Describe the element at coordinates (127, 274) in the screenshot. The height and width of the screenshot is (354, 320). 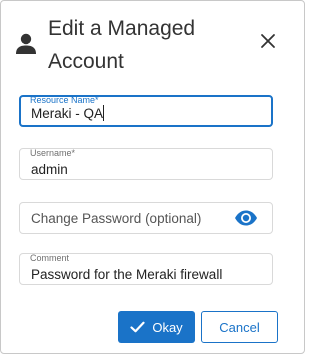
I see `comment-value: Password for the Meraki firewall` at that location.